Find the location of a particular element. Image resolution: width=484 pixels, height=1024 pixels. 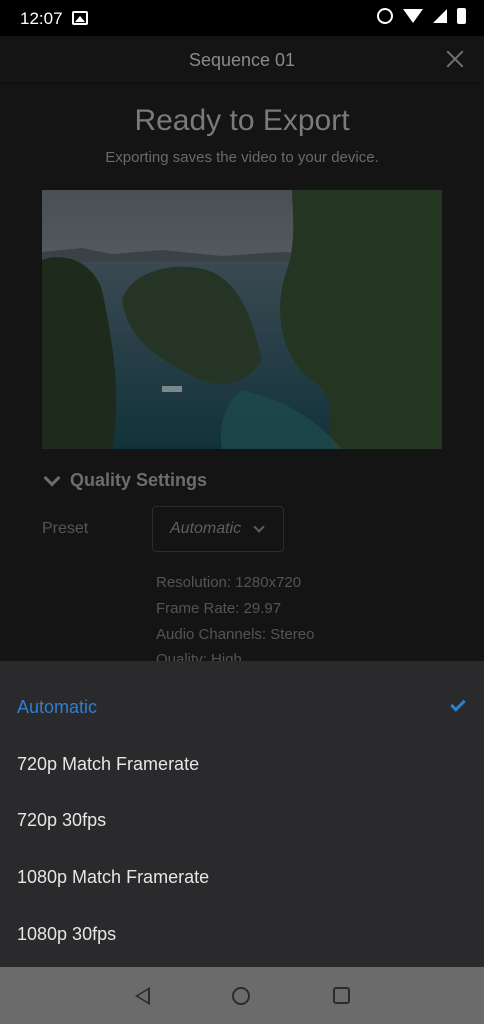

option-label: 720p 30fps is located at coordinates (62, 820).